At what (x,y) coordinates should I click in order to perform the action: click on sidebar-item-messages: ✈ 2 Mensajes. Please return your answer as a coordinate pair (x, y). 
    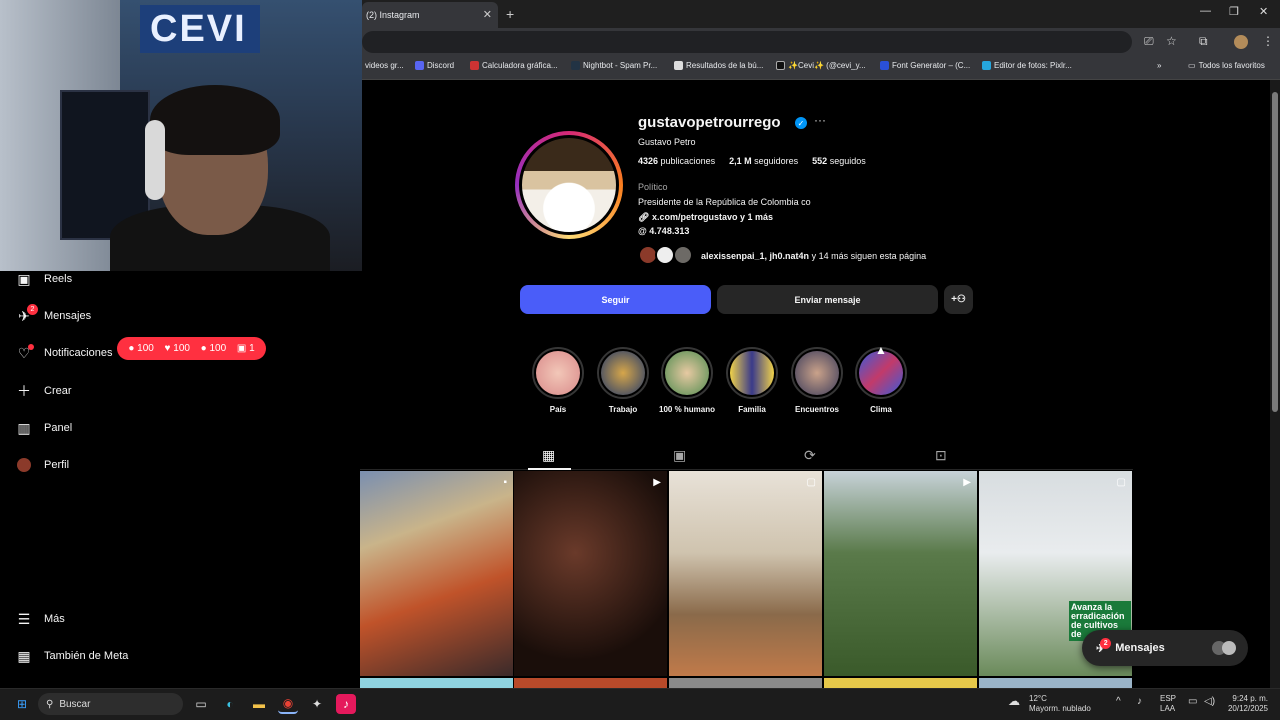
    Looking at the image, I should click on (53, 314).